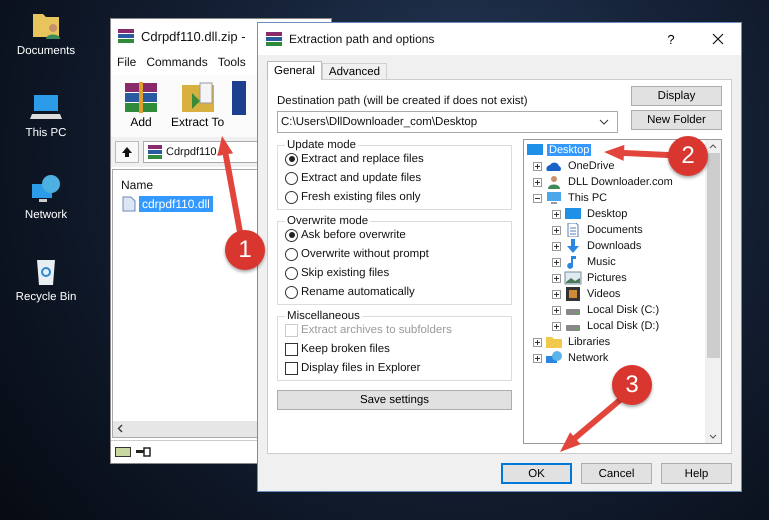 The width and height of the screenshot is (769, 520). Describe the element at coordinates (623, 326) in the screenshot. I see `tree-item: Local Disk (D:)` at that location.